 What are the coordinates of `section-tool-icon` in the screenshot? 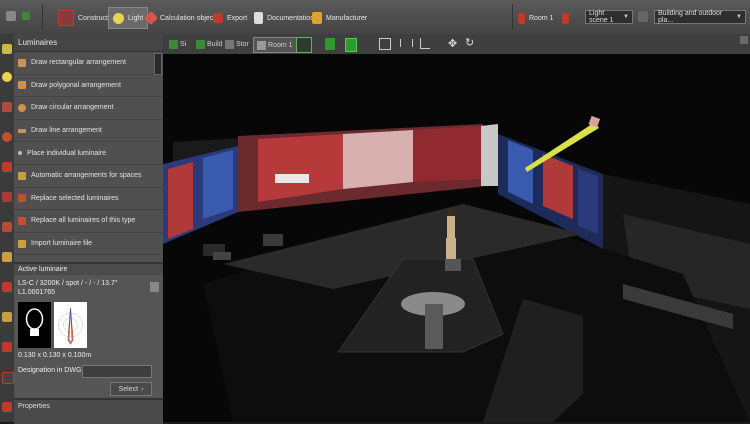 It's located at (7, 347).